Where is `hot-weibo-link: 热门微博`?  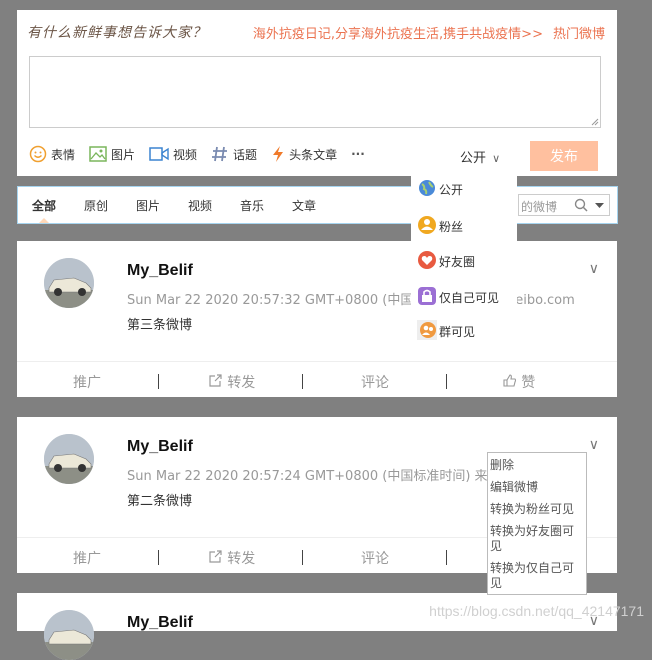 hot-weibo-link: 热门微博 is located at coordinates (579, 34).